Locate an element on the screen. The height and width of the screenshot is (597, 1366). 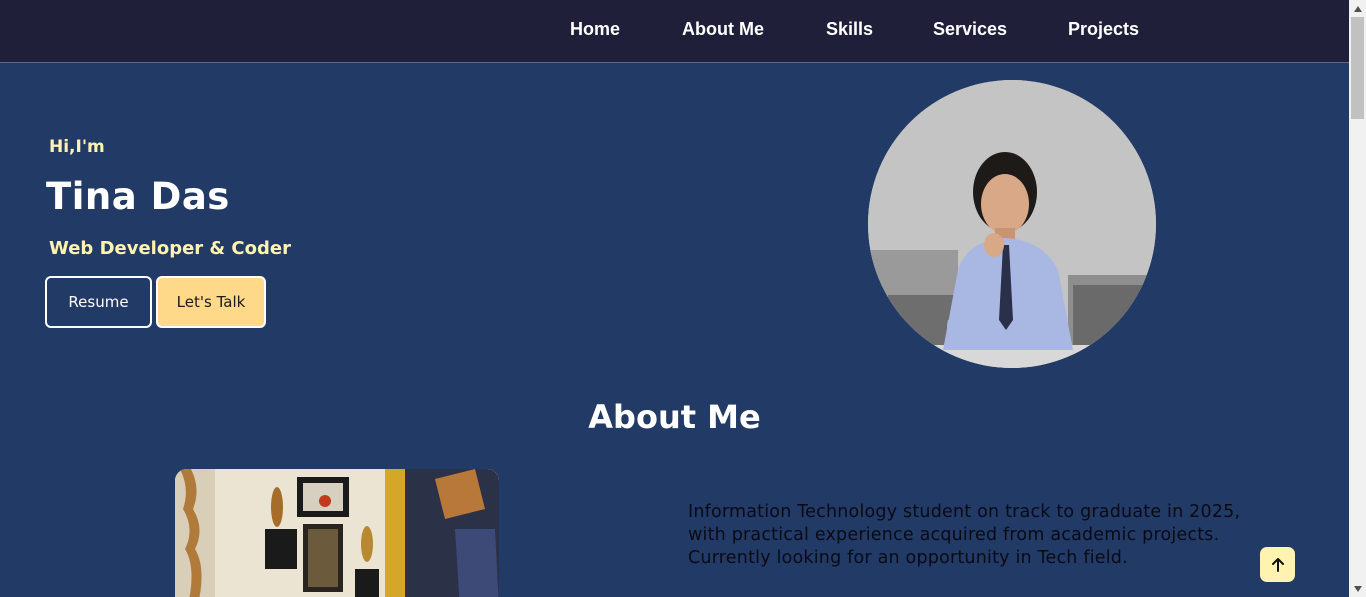
hero-role: Web Developer & Coder is located at coordinates (170, 248).